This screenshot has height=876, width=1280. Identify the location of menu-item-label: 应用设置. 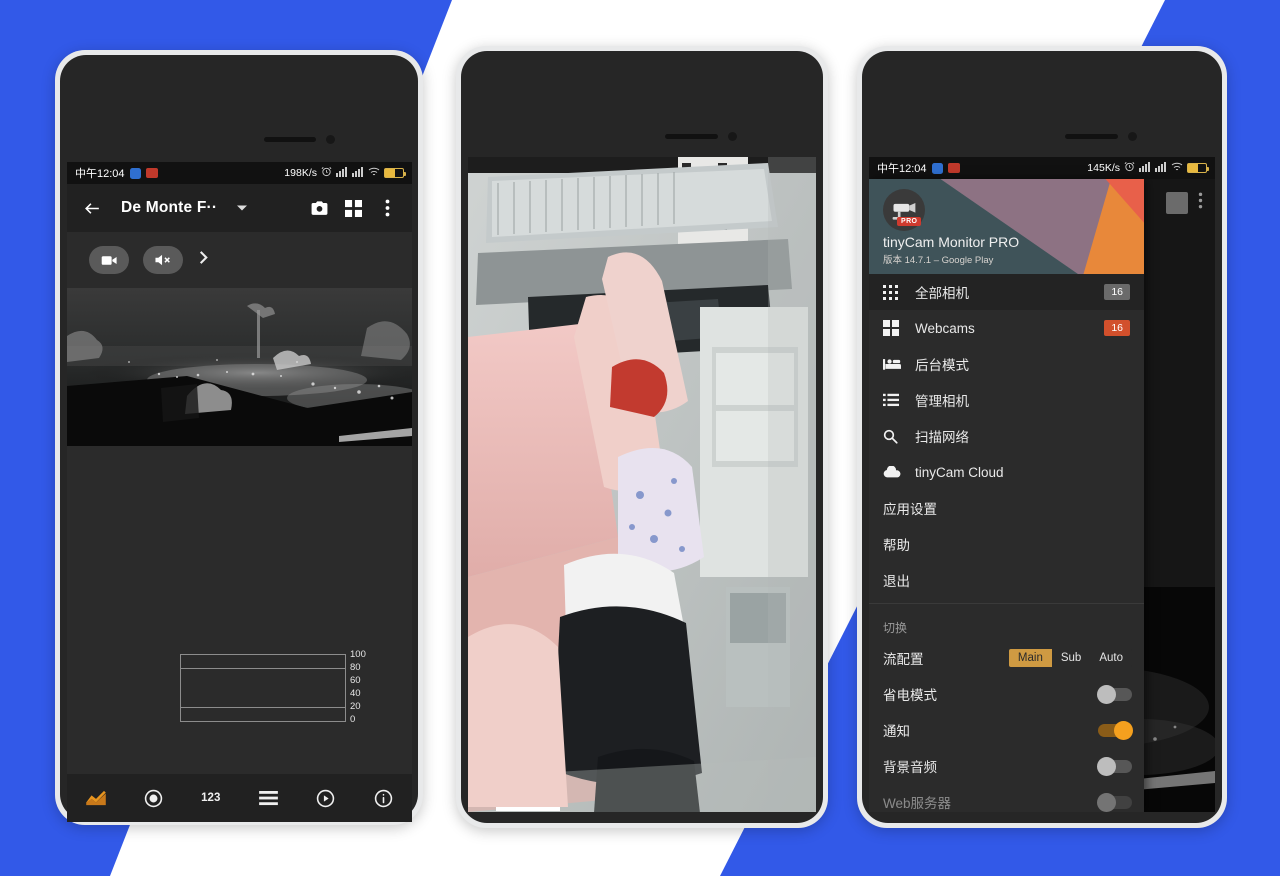
(910, 509).